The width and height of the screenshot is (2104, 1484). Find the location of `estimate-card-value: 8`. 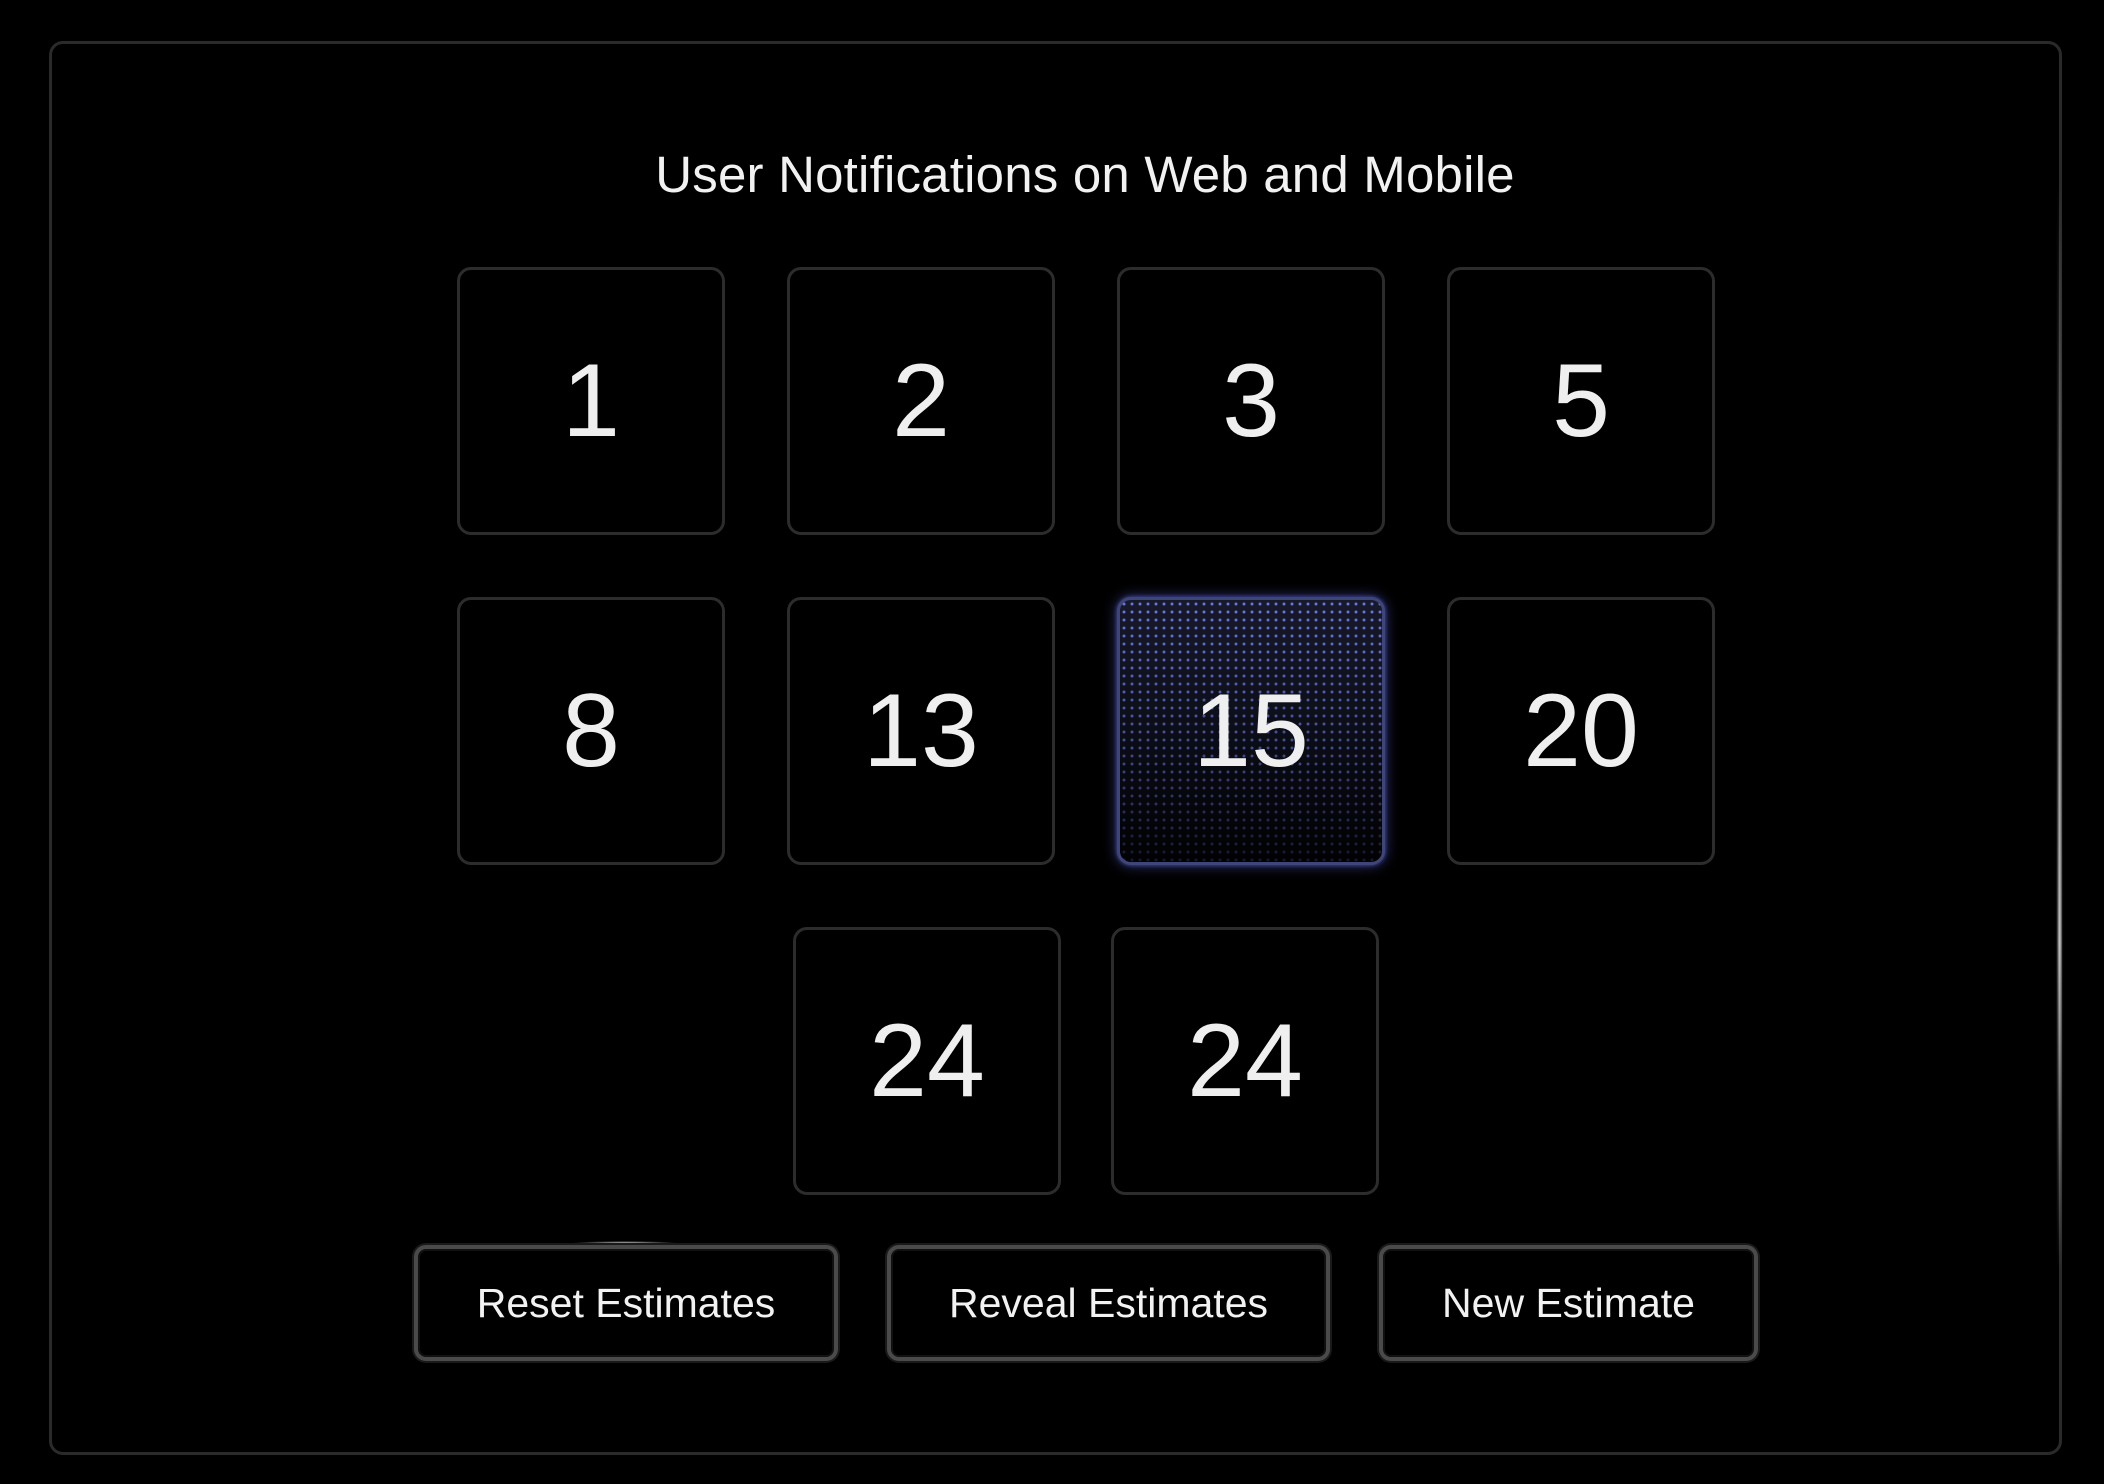

estimate-card-value: 8 is located at coordinates (591, 730).